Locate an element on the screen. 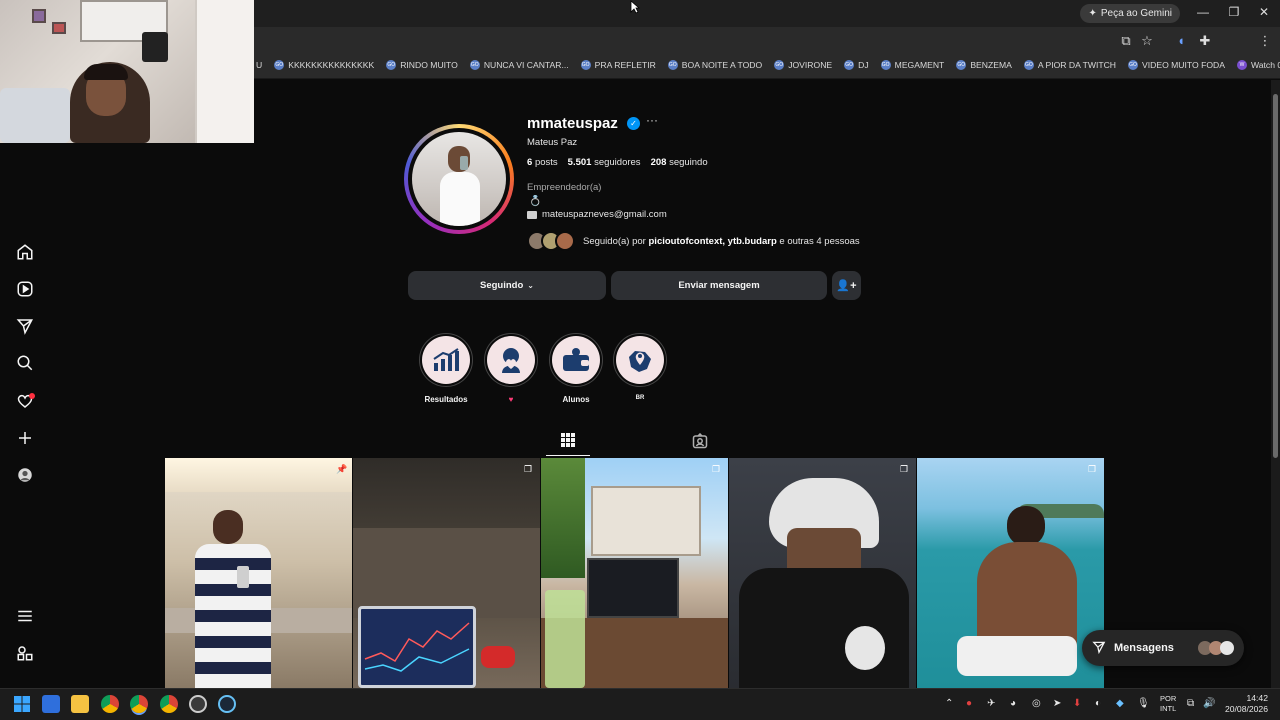  tagged-tab-icon is located at coordinates (700, 440).